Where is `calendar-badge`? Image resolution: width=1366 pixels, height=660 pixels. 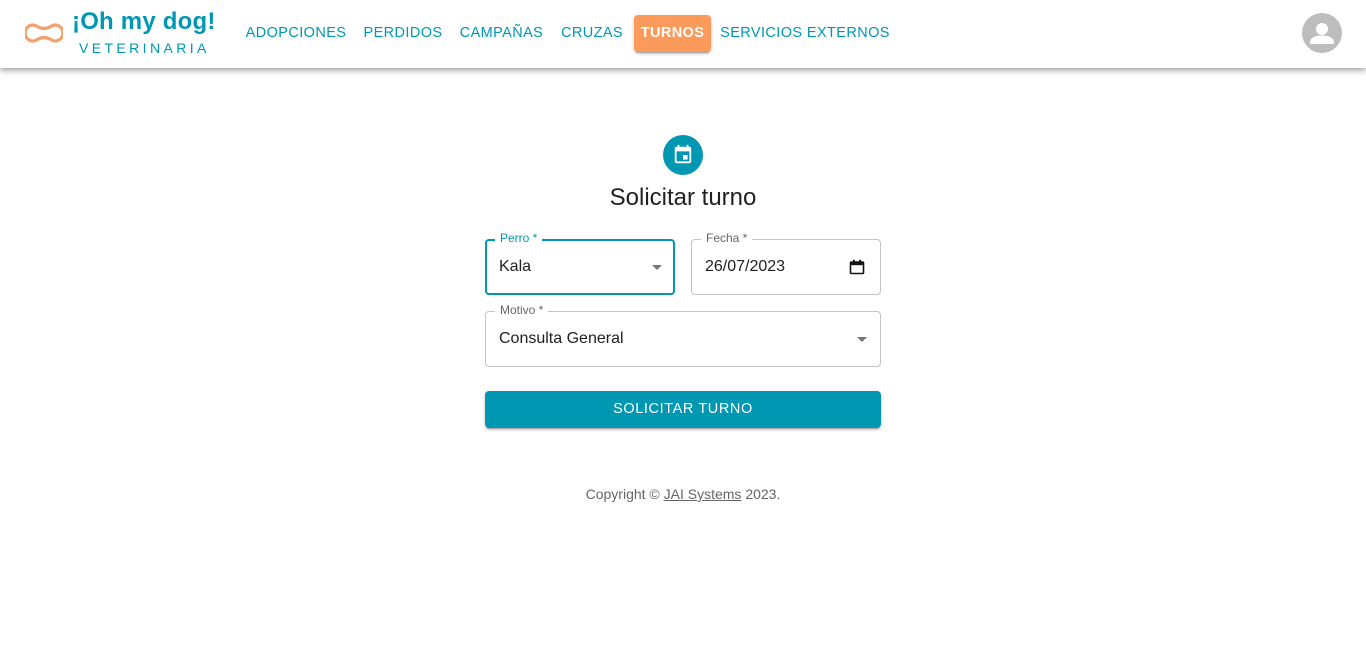
calendar-badge is located at coordinates (683, 155).